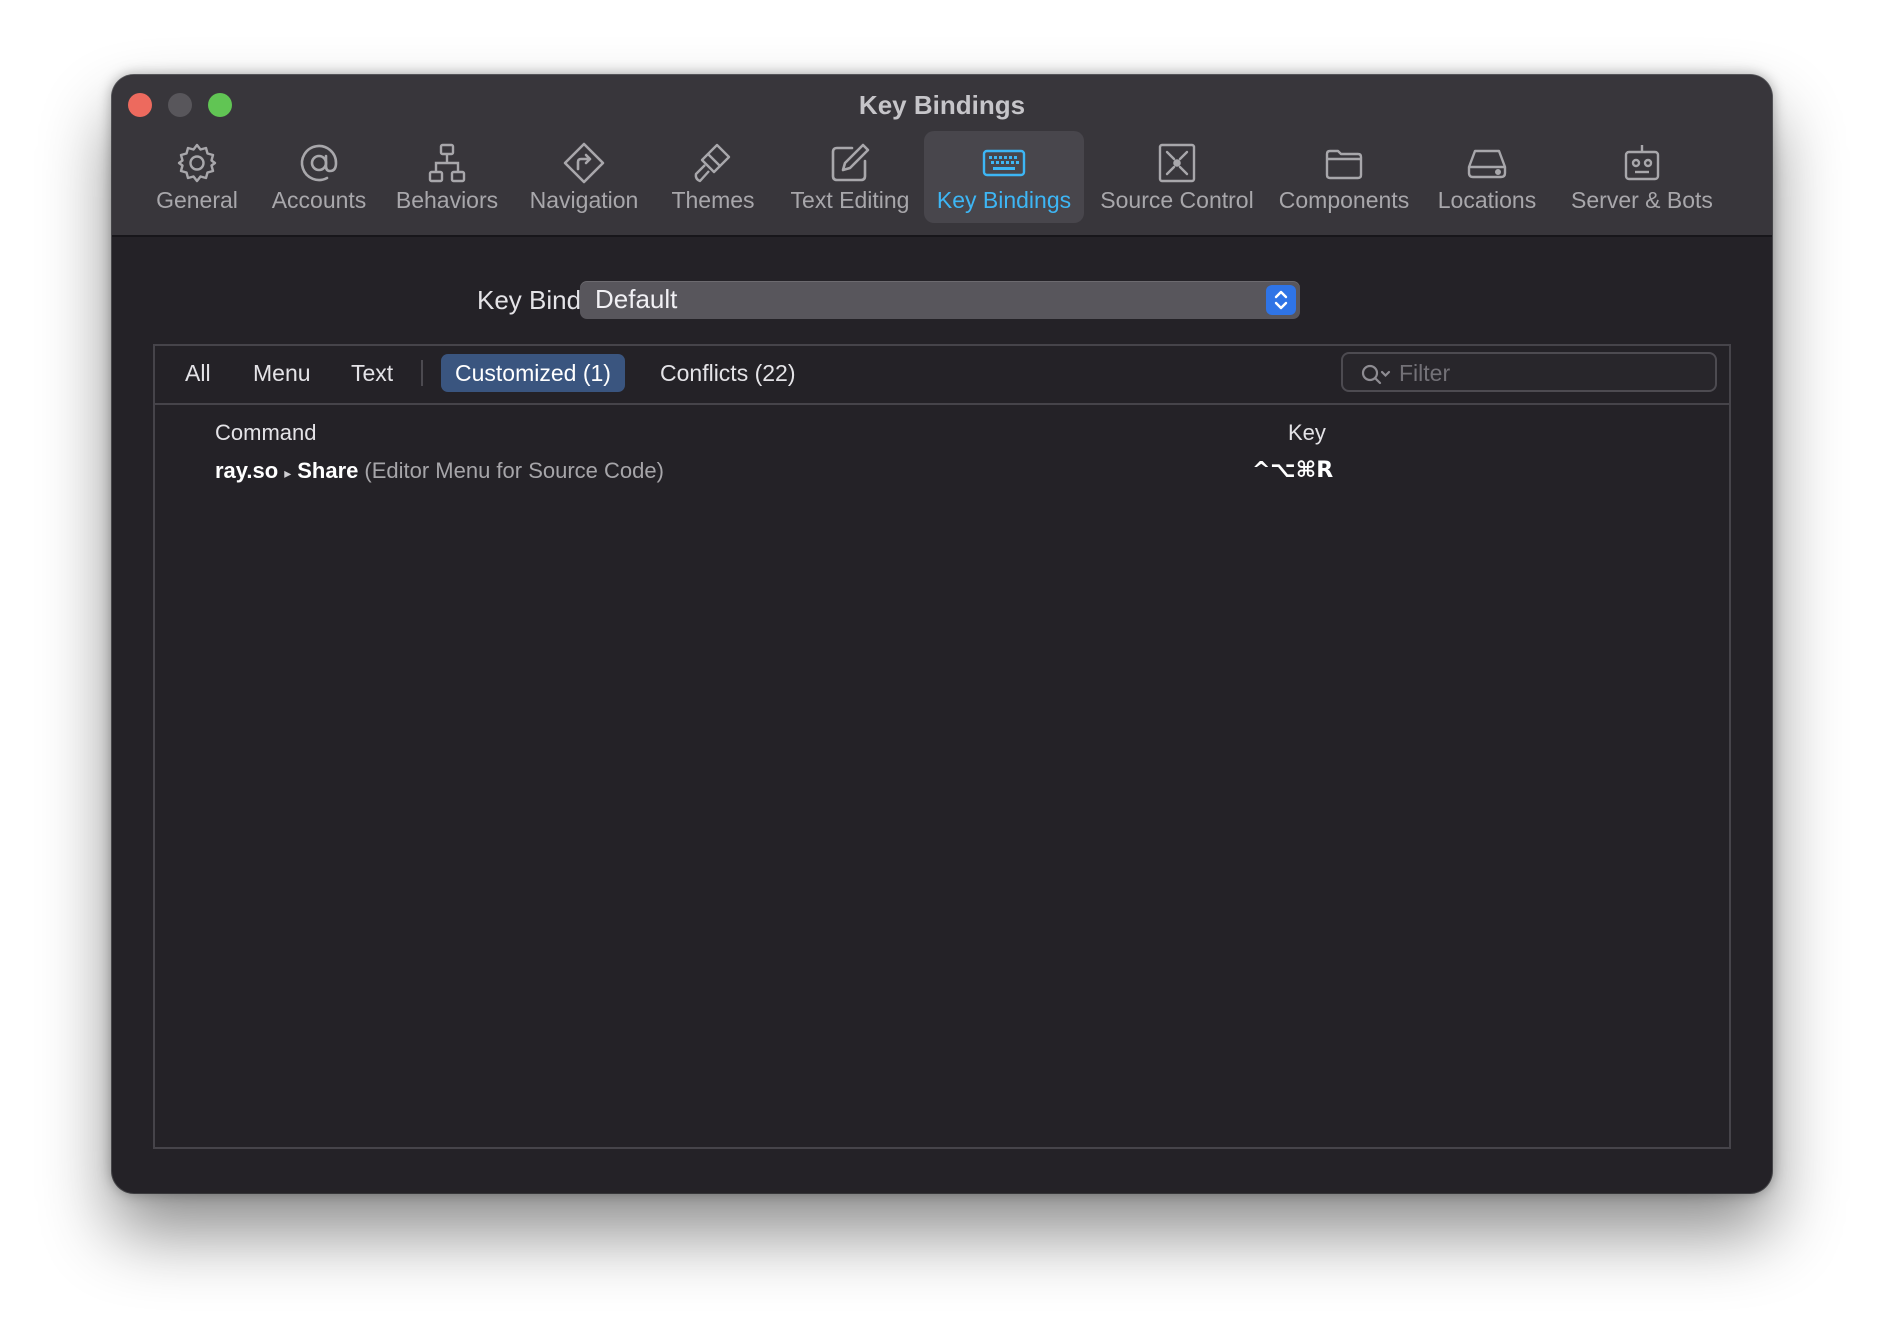 The height and width of the screenshot is (1342, 1884). What do you see at coordinates (1177, 200) in the screenshot?
I see `tab-source-control-label: Source Control` at bounding box center [1177, 200].